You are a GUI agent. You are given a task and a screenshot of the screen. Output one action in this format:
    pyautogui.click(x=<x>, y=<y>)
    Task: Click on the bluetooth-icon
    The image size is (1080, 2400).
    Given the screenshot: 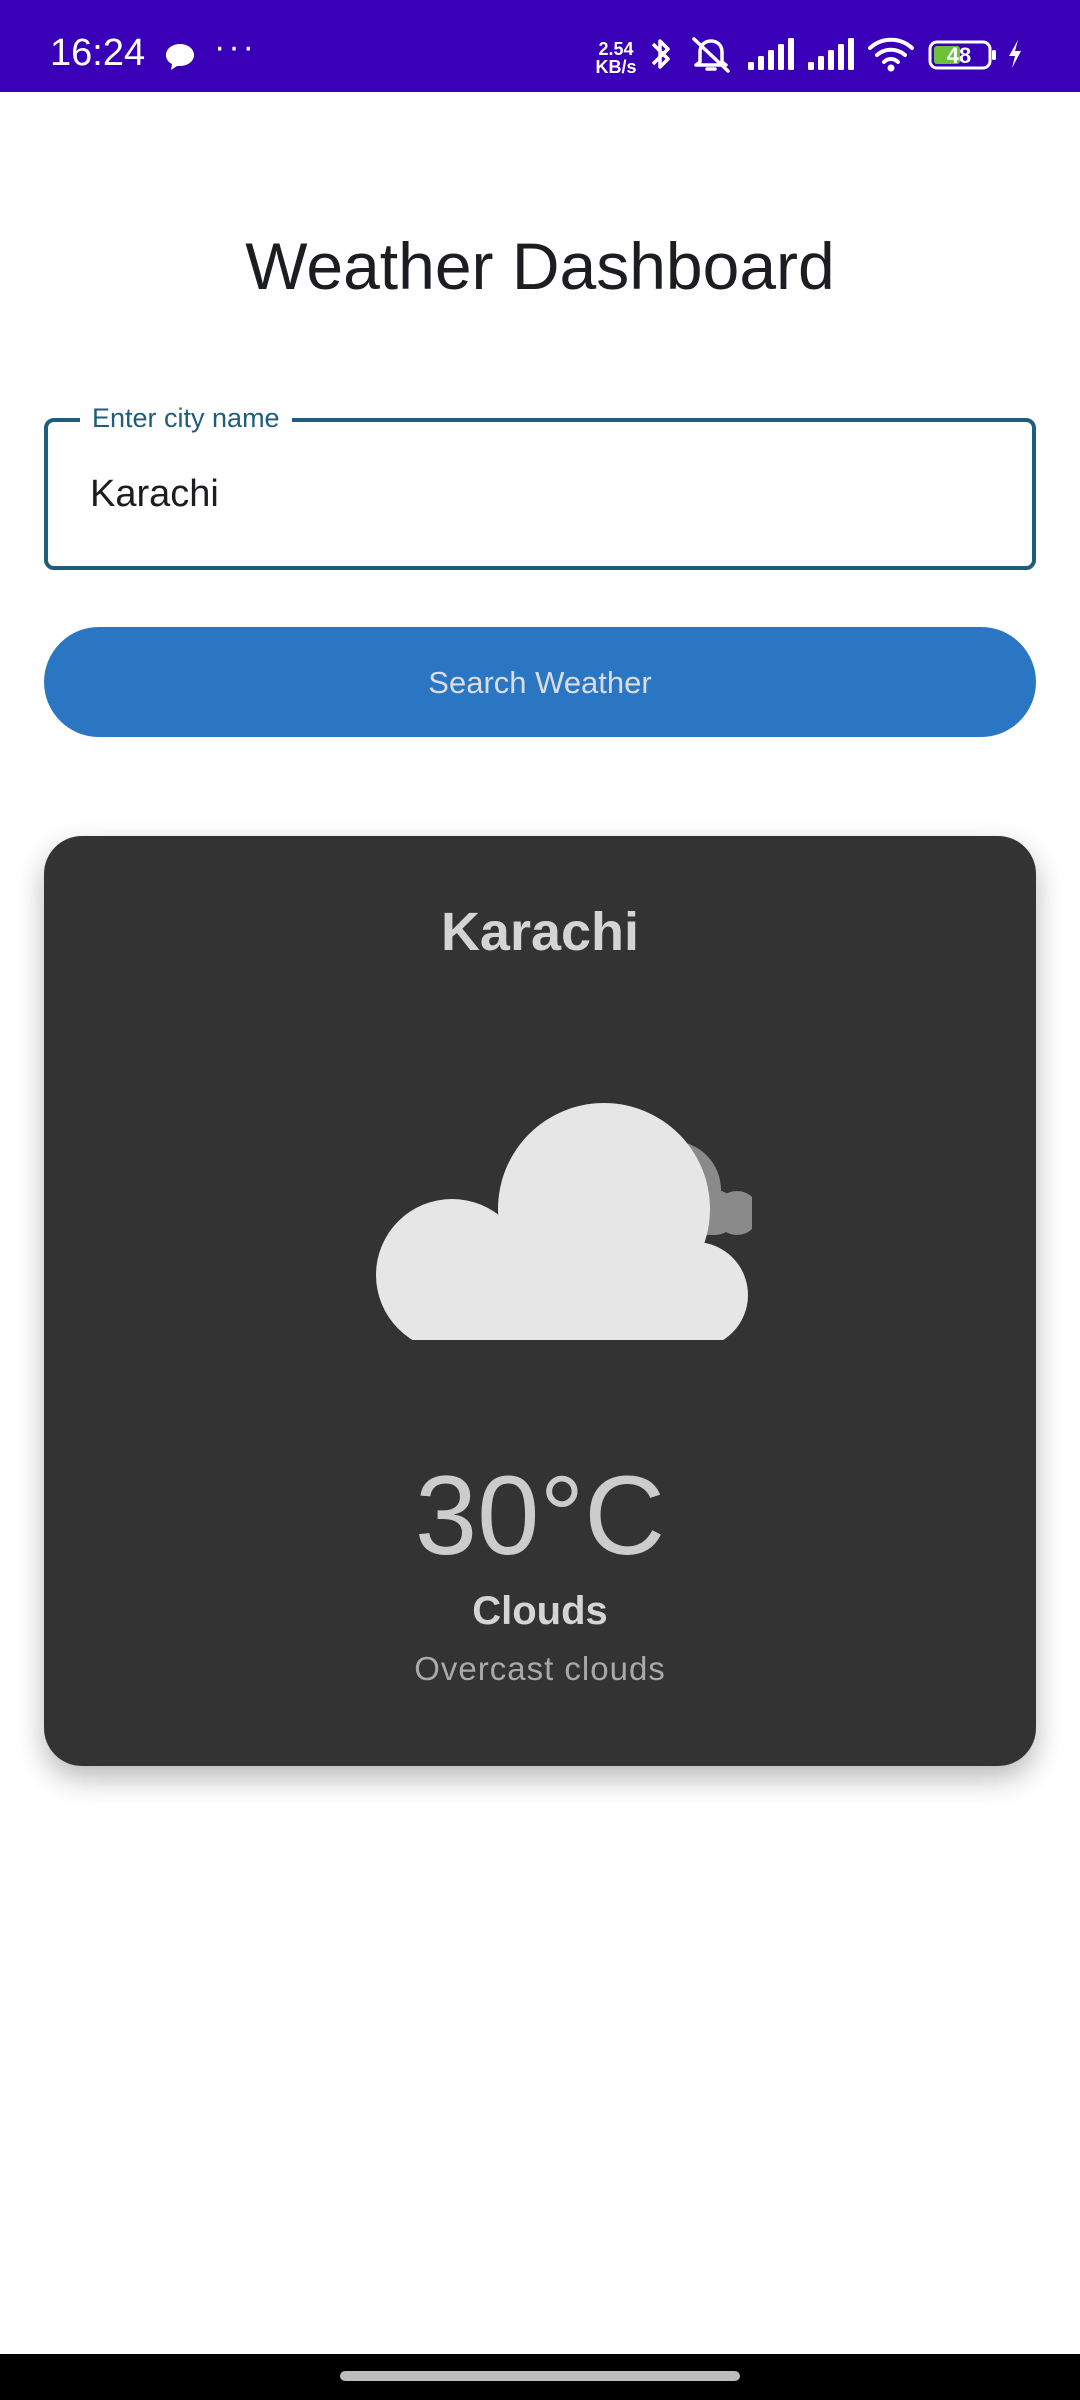 What is the action you would take?
    pyautogui.click(x=660, y=54)
    